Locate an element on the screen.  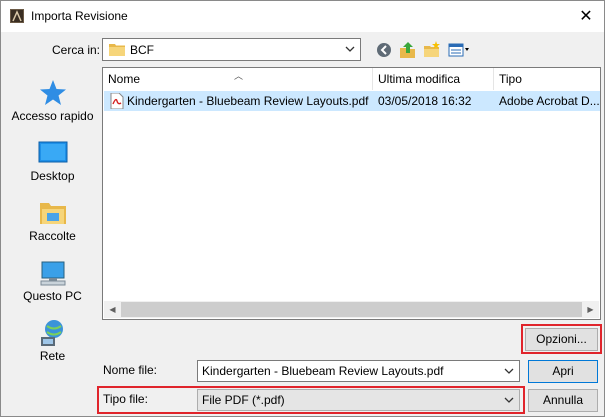
filetype-select: File PDF (*.pdf) is located at coordinates (358, 400).